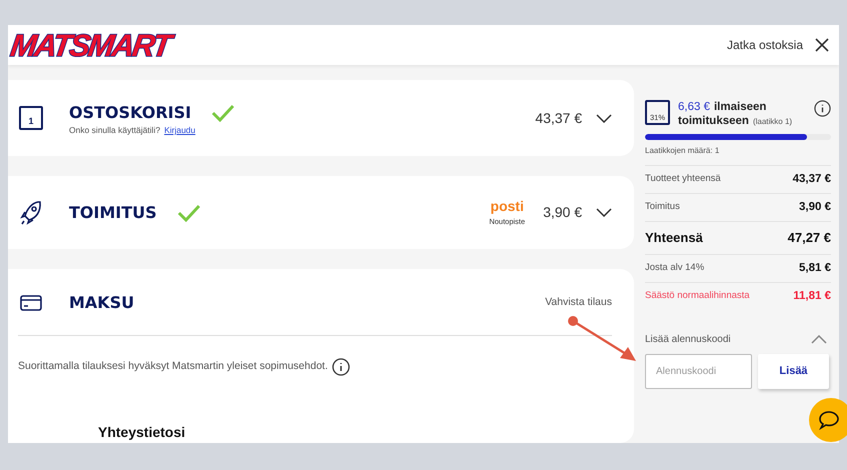  What do you see at coordinates (31, 303) in the screenshot?
I see `credit-card-icon` at bounding box center [31, 303].